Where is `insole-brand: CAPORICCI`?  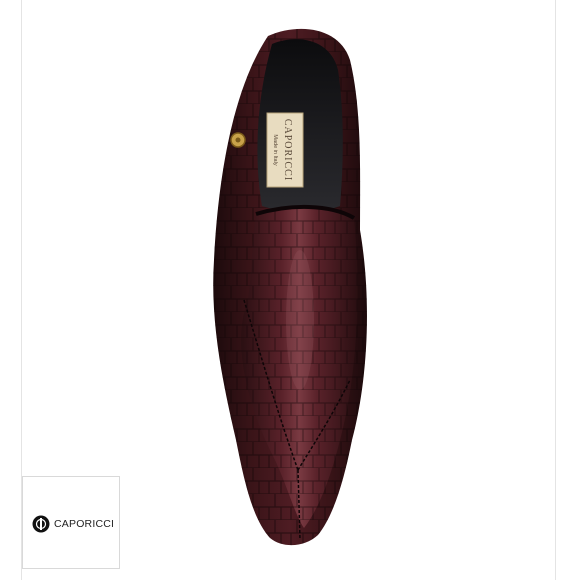 insole-brand: CAPORICCI is located at coordinates (287, 150).